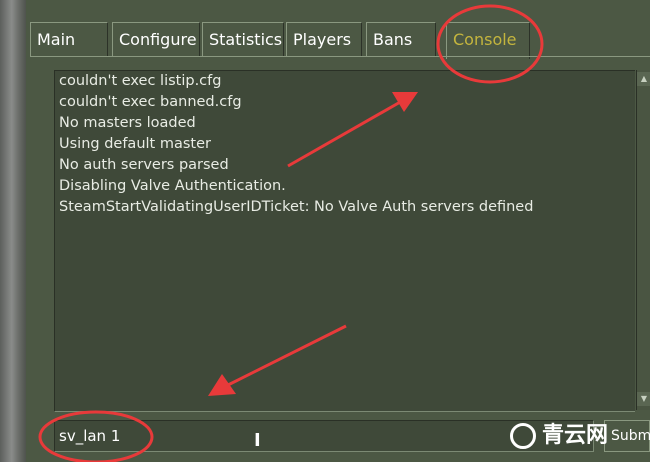  What do you see at coordinates (277, 360) in the screenshot?
I see `arrow-to-command-input` at bounding box center [277, 360].